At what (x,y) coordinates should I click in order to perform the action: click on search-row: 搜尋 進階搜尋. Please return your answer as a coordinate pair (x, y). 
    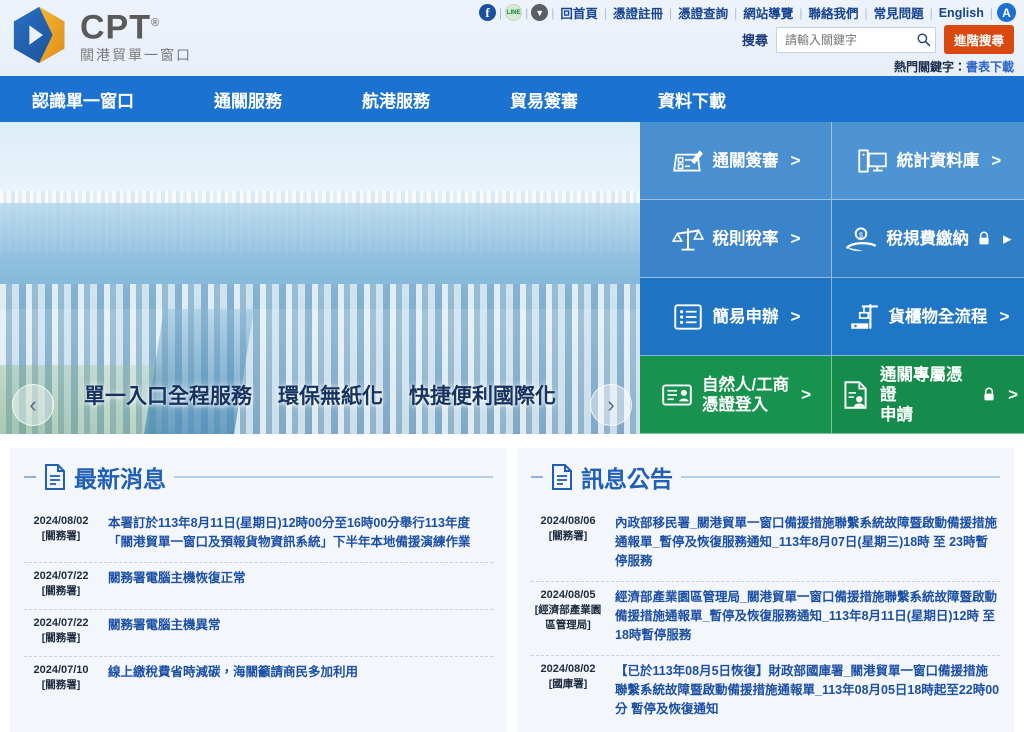
    Looking at the image, I should click on (878, 39).